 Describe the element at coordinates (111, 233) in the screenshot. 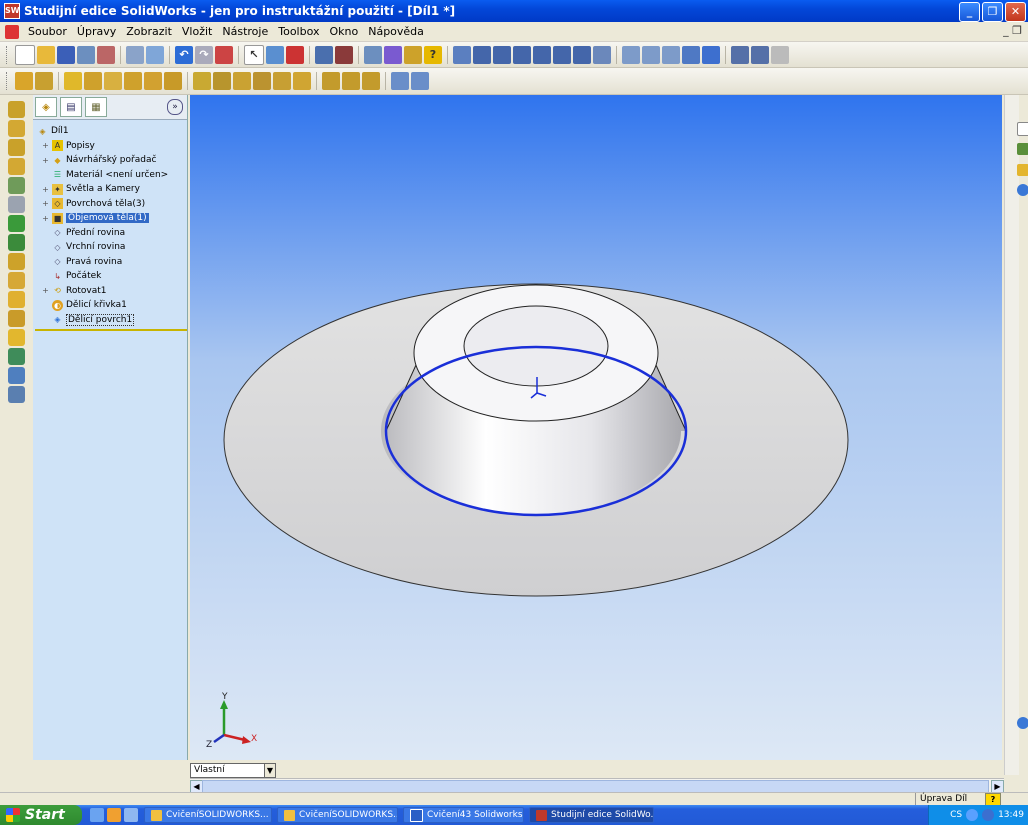

I see `tree-item-predni-rovina: ◇ Přední rovina` at that location.